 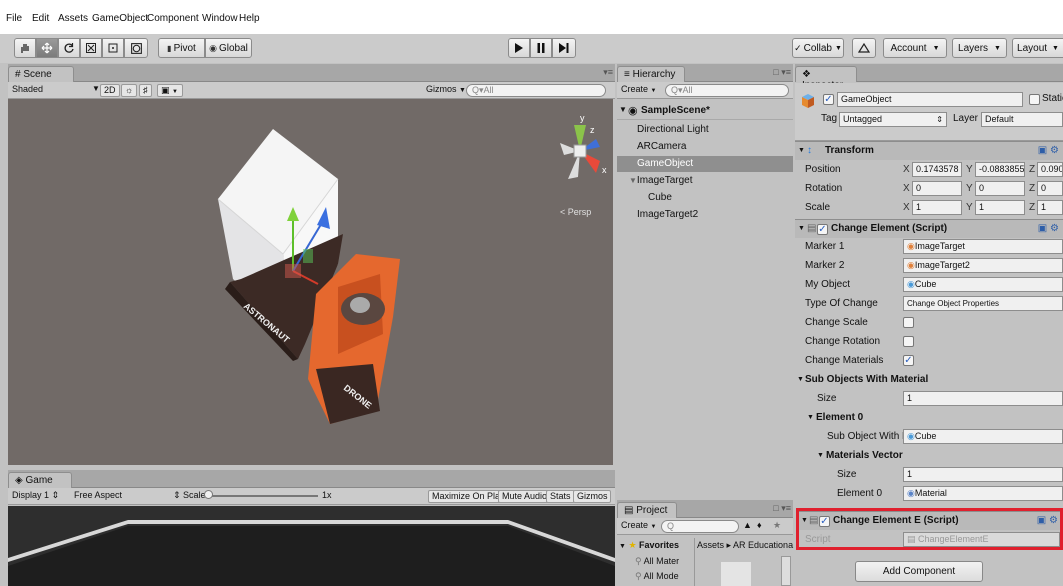 What do you see at coordinates (705, 111) in the screenshot?
I see `scene-root-row: ▼ ◉ SampleScene*` at bounding box center [705, 111].